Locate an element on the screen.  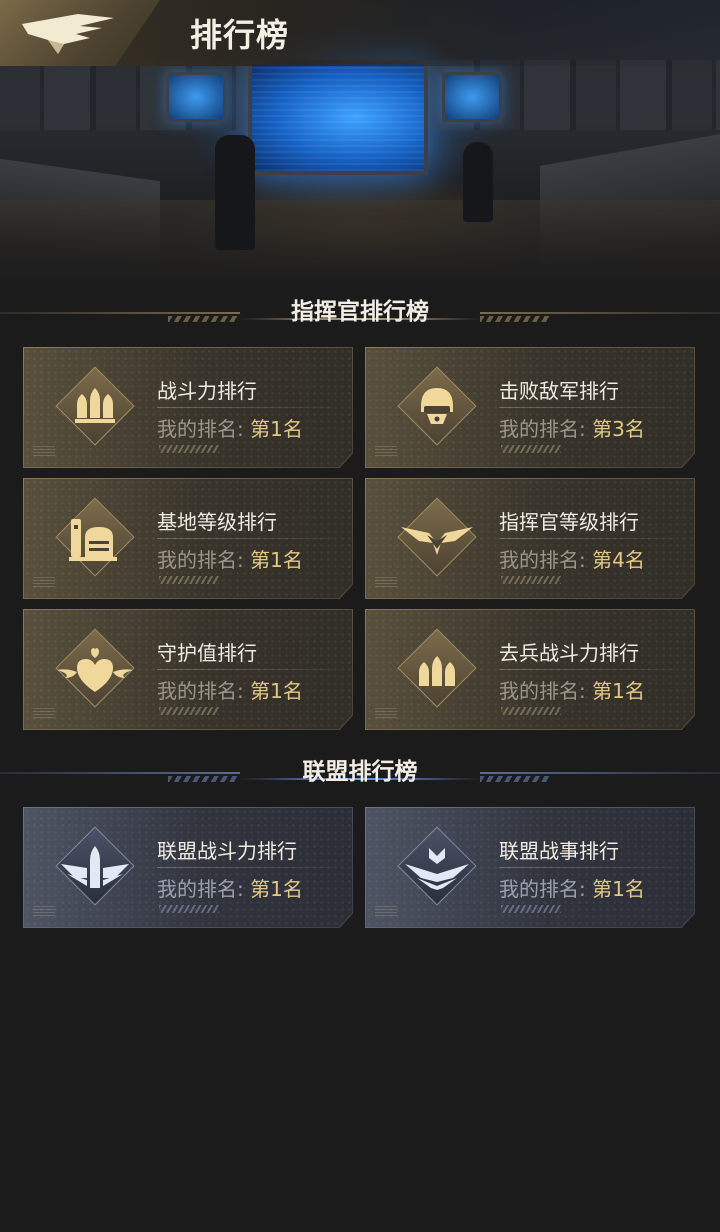
side-monitor-left is located at coordinates (196, 97).